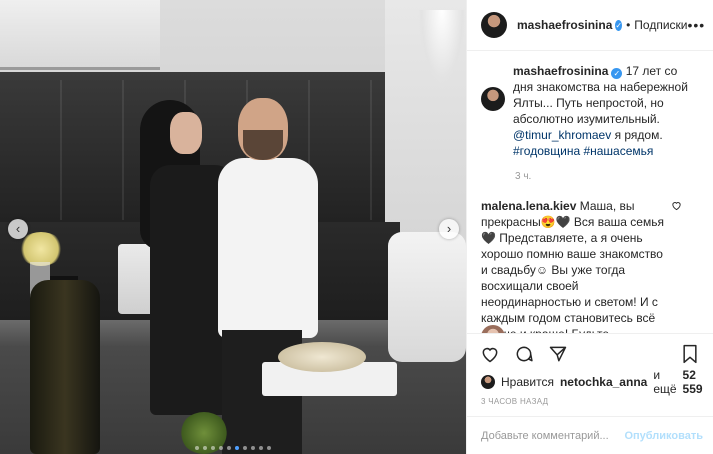 The width and height of the screenshot is (713, 454). Describe the element at coordinates (268, 248) in the screenshot. I see `photo-man` at that location.